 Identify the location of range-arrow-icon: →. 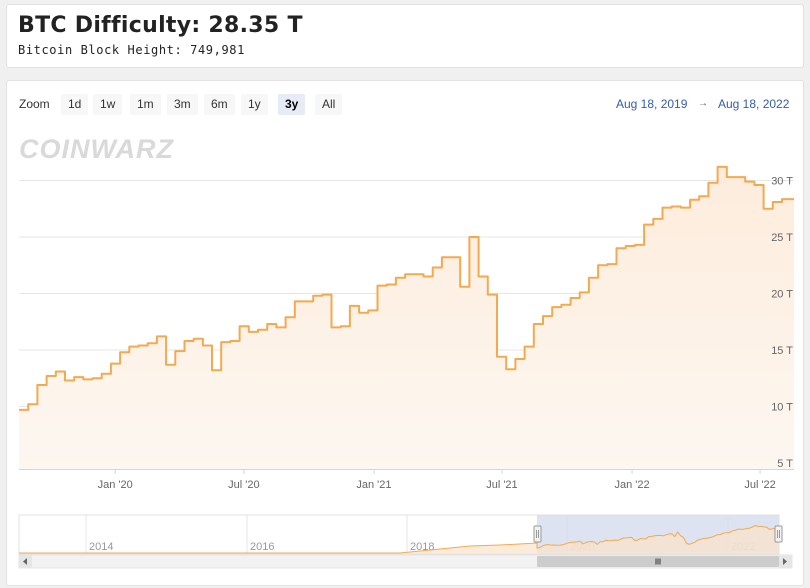
(703, 103).